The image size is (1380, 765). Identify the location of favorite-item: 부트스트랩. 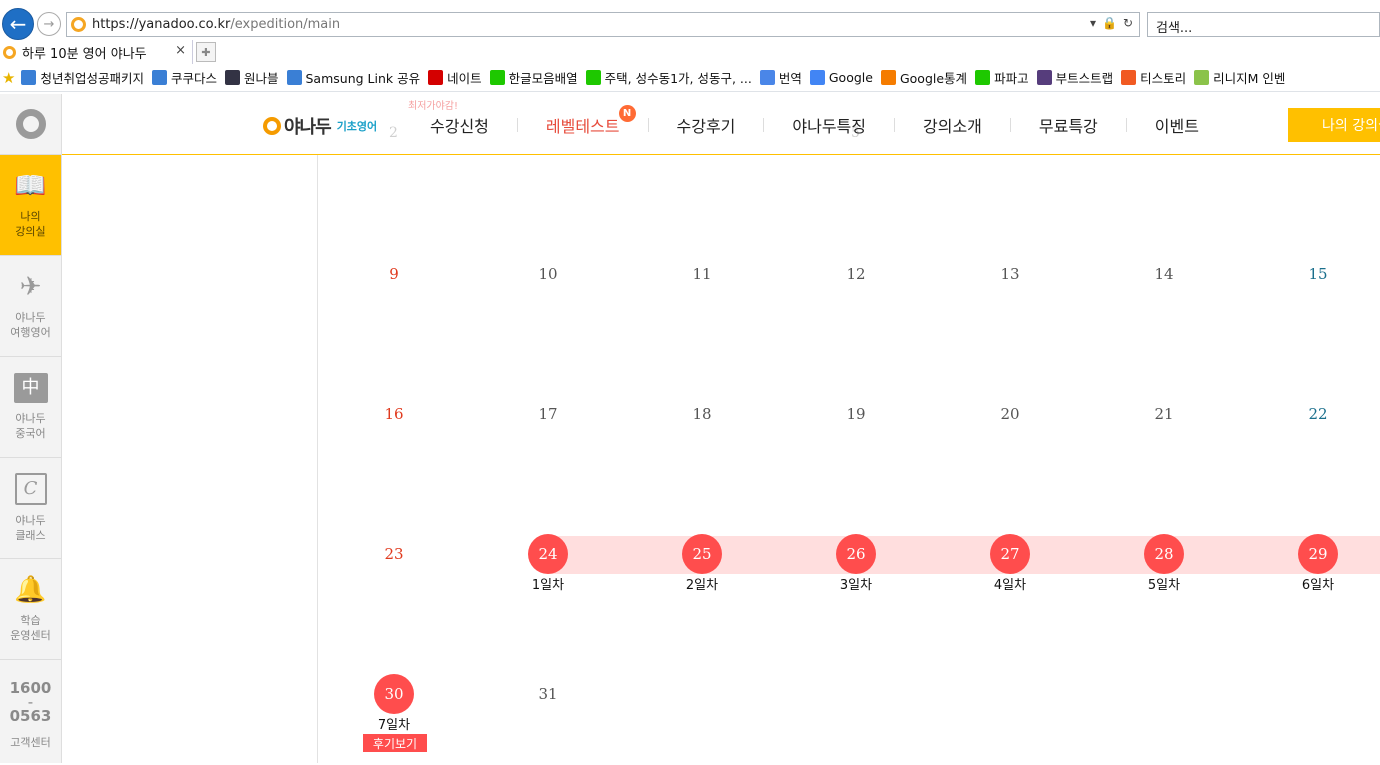
(1074, 77).